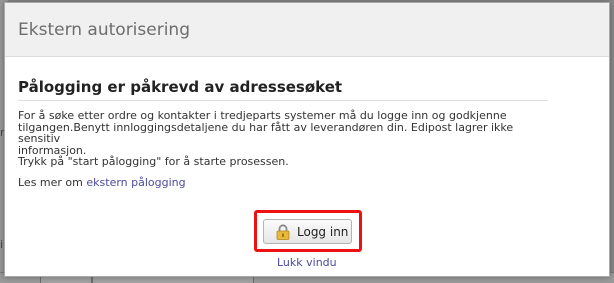 The image size is (614, 283). What do you see at coordinates (307, 262) in the screenshot?
I see `close-window-link: Lukk vindu` at bounding box center [307, 262].